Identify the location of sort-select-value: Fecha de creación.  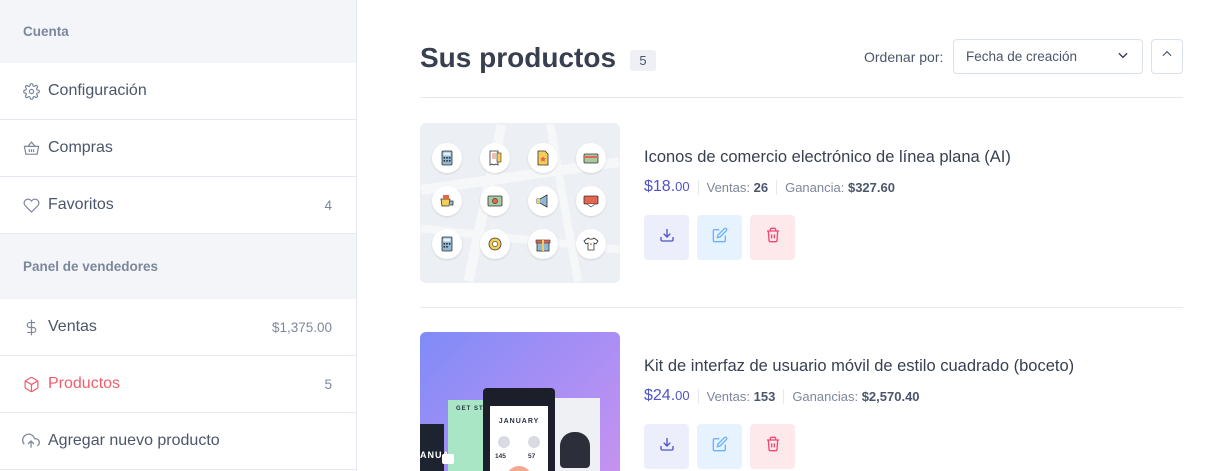
(1022, 56).